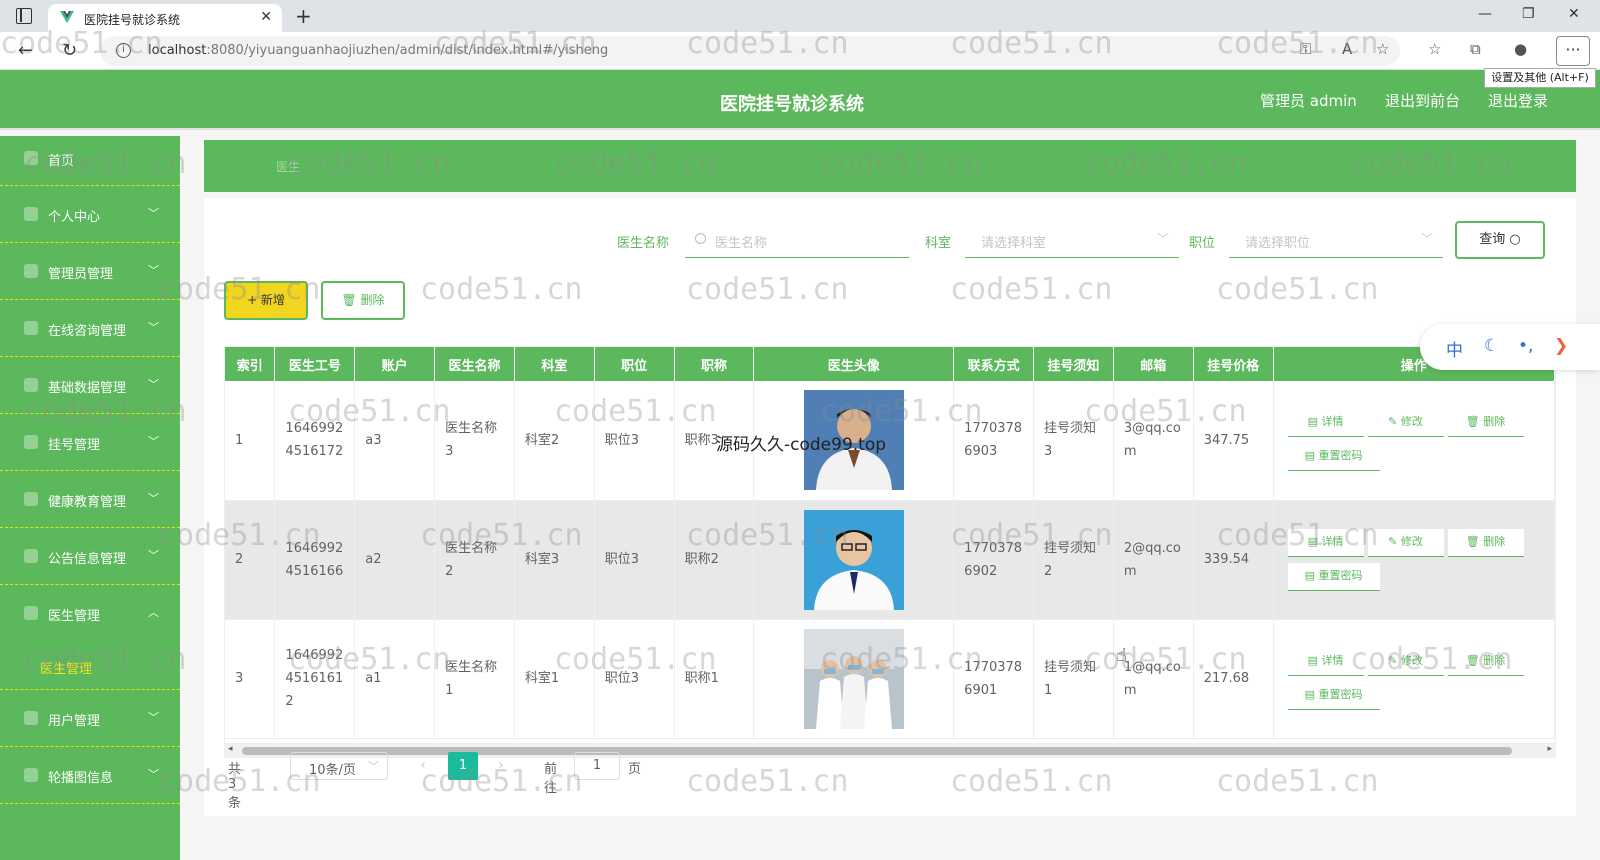 This screenshot has height=860, width=1600. Describe the element at coordinates (1332, 422) in the screenshot. I see `detail-label: 详情` at that location.